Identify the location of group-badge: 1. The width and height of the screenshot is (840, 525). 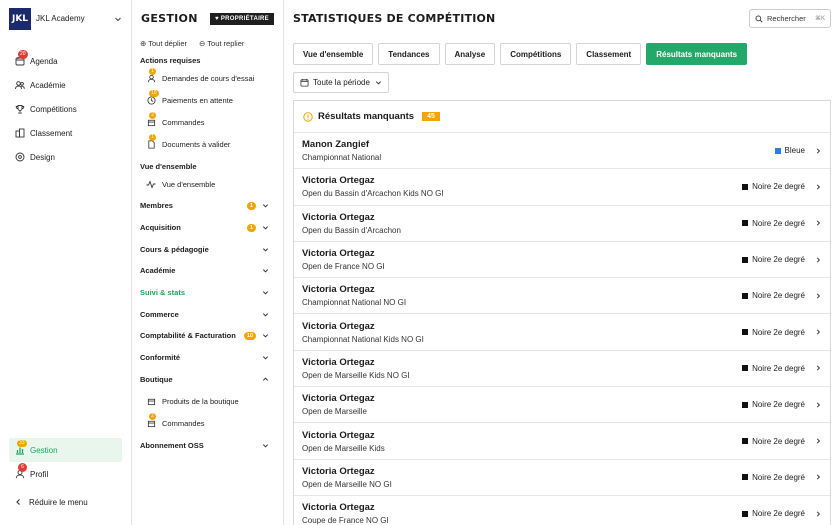
(251, 227).